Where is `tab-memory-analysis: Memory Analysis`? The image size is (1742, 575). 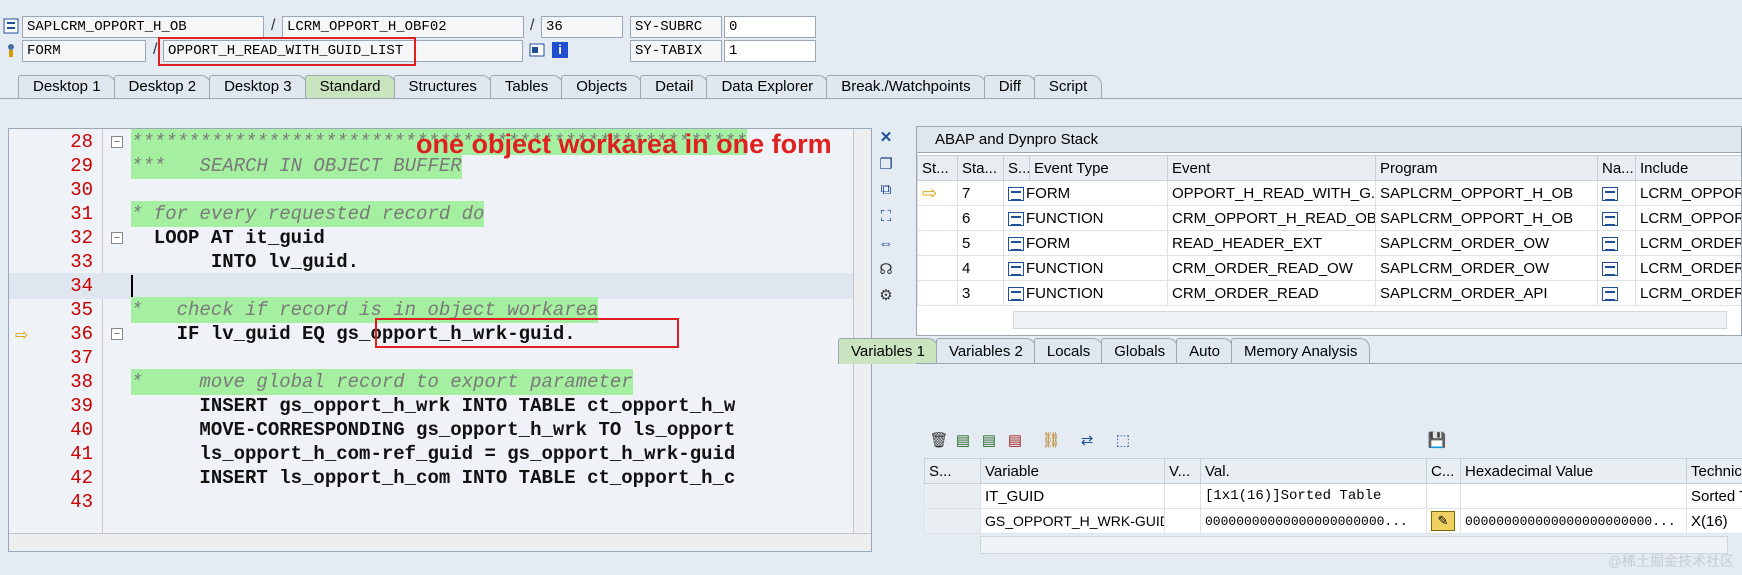 tab-memory-analysis: Memory Analysis is located at coordinates (1300, 351).